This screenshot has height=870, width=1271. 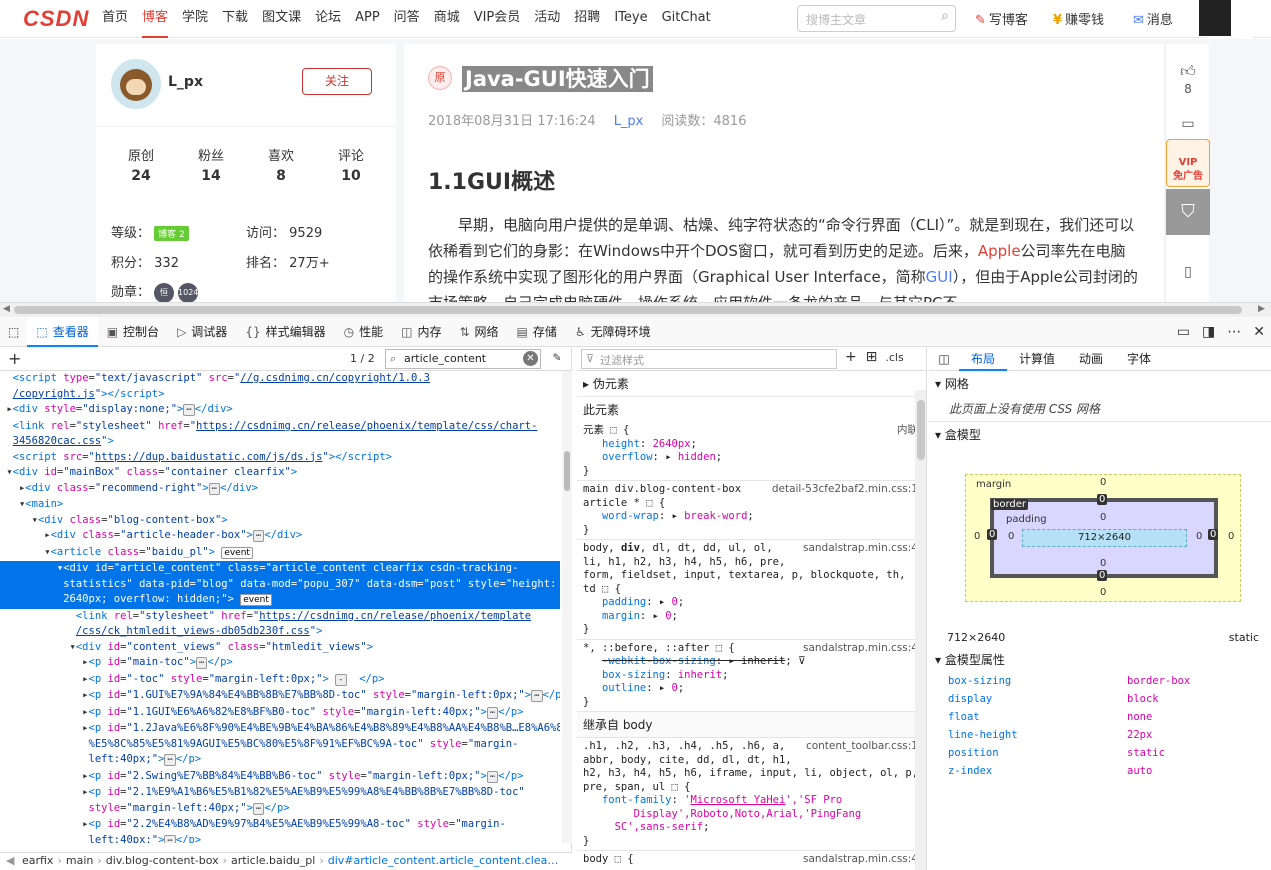 What do you see at coordinates (1100, 434) in the screenshot?
I see `boxmodel-section-toggle: ▾ 盒模型` at bounding box center [1100, 434].